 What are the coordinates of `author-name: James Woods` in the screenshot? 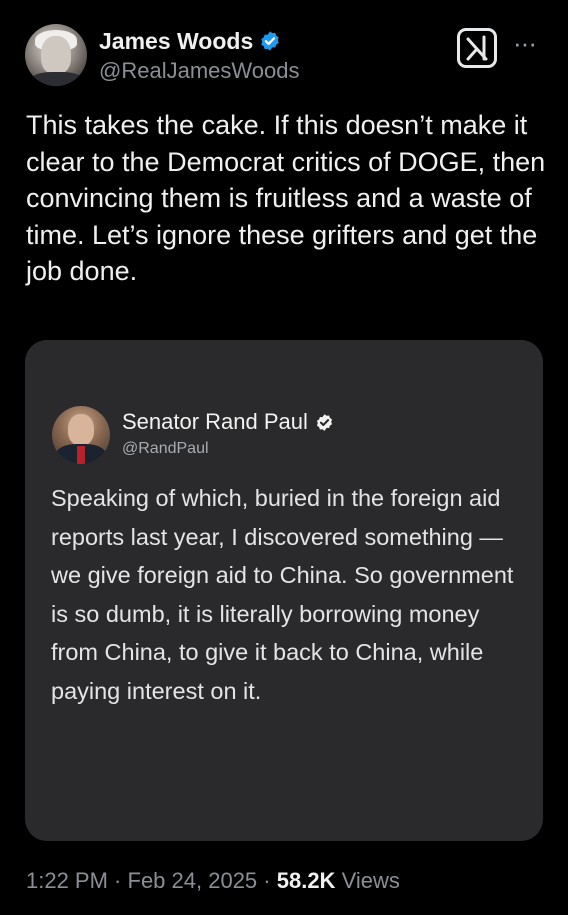 It's located at (190, 41).